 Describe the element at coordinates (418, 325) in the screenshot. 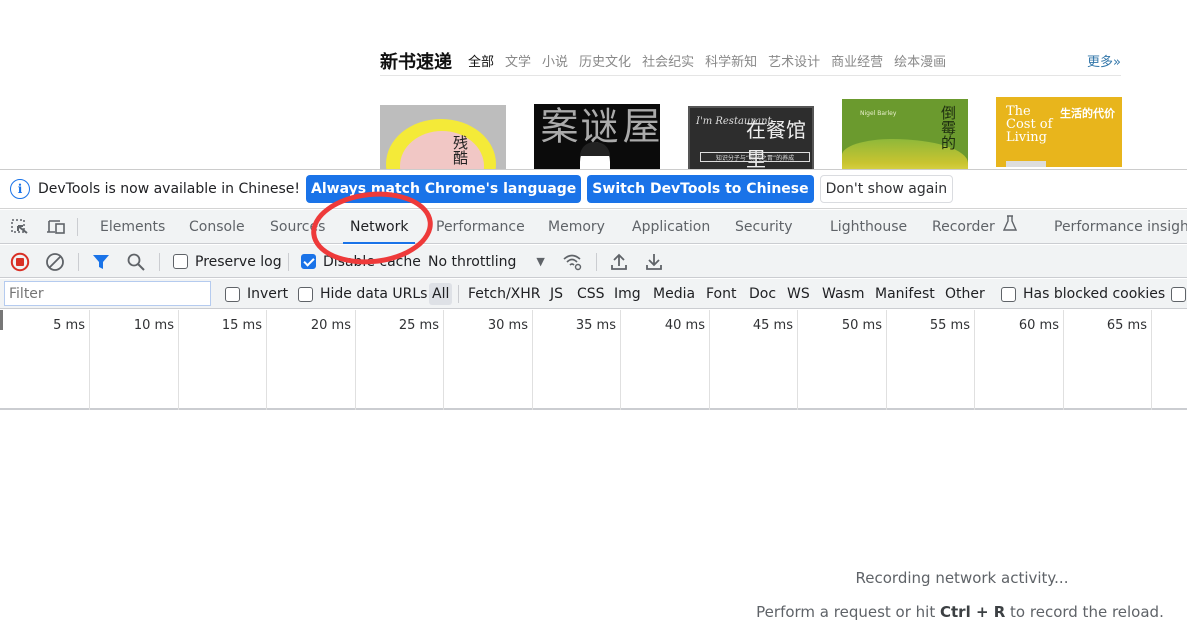

I see `timeline-tick-label: 25 ms` at that location.